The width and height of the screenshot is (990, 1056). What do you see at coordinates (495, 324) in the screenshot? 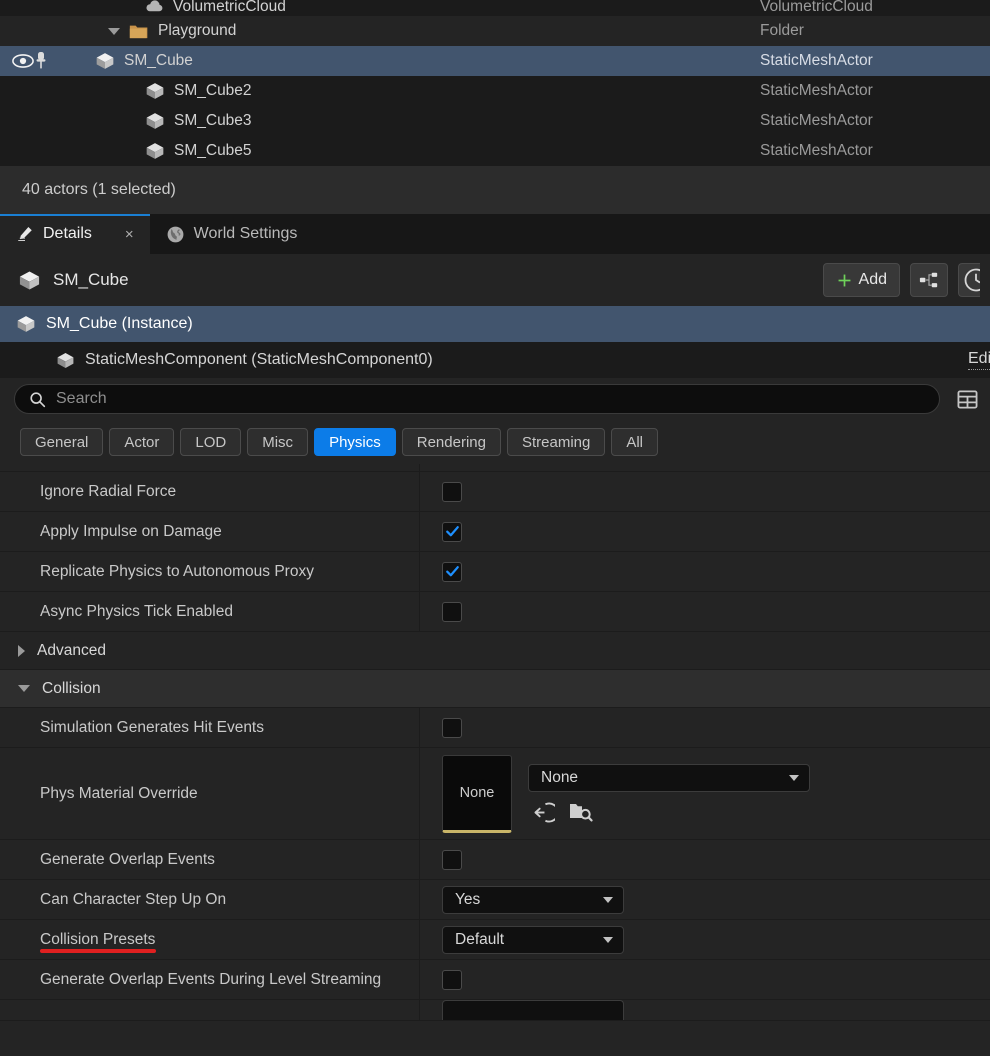
I see `component-row-instance: SM_Cube (Instance)` at bounding box center [495, 324].